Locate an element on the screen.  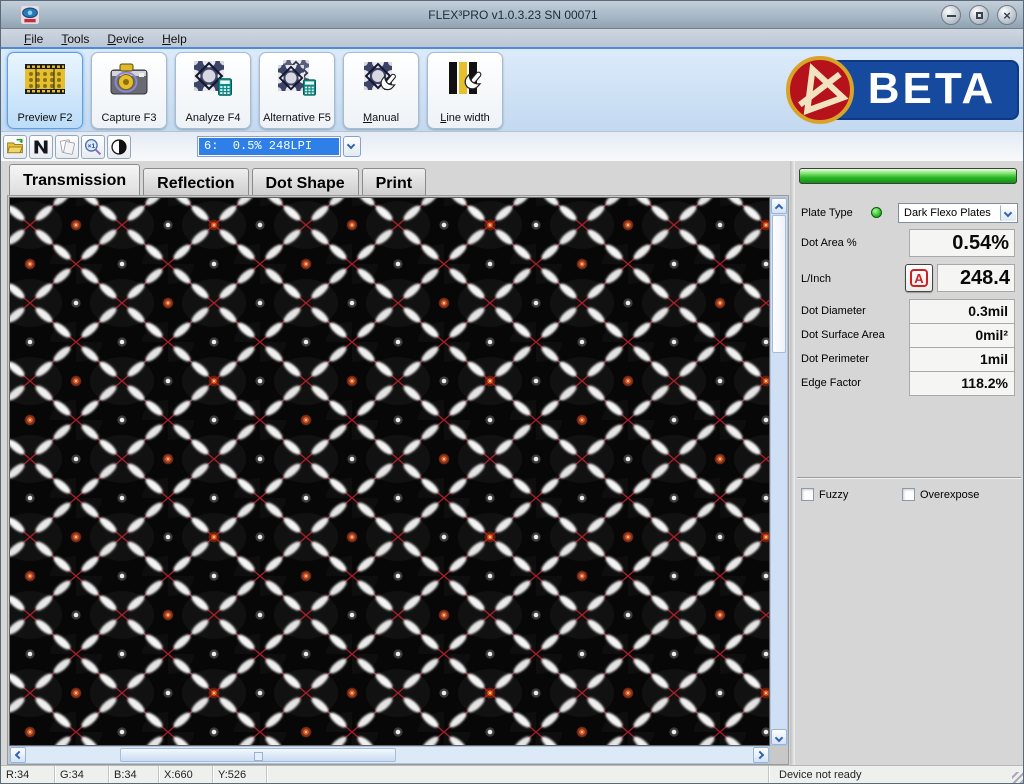
toolbar-button-label: Analyze F4 is located at coordinates (213, 118).